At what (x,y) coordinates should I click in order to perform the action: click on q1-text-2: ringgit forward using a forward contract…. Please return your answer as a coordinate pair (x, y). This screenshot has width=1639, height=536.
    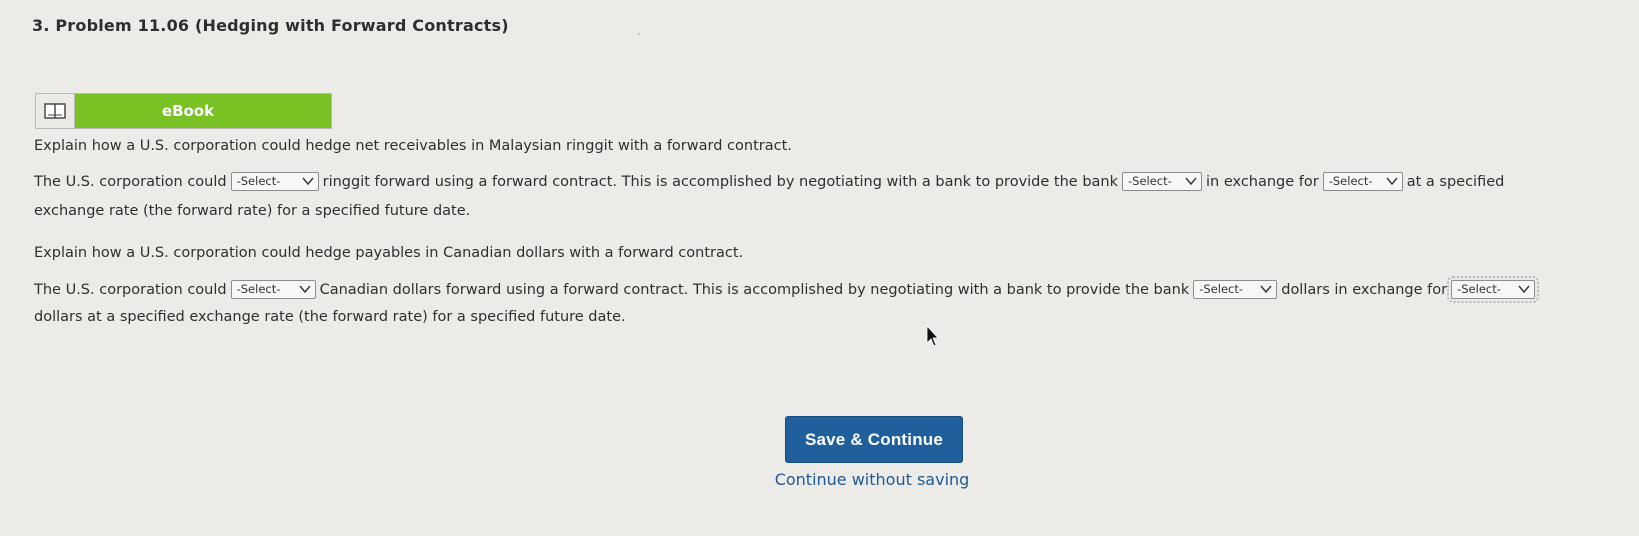
    Looking at the image, I should click on (720, 182).